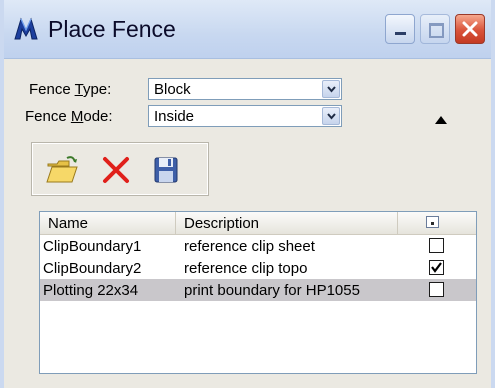 The image size is (495, 388). What do you see at coordinates (70, 89) in the screenshot?
I see `fence-type-label: Fence Type:` at bounding box center [70, 89].